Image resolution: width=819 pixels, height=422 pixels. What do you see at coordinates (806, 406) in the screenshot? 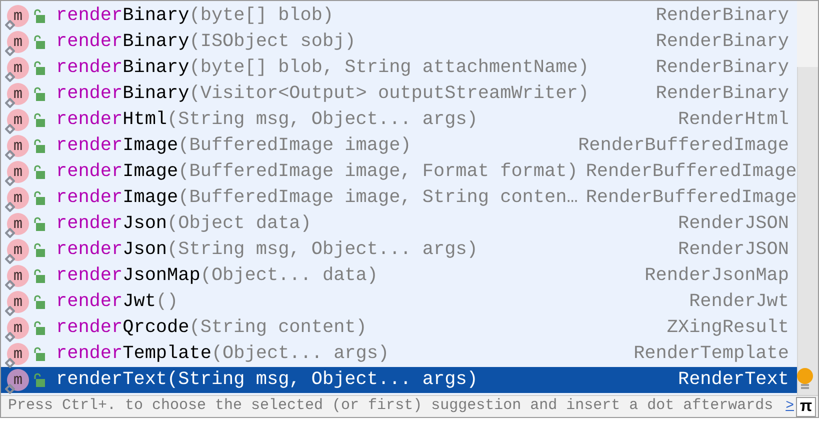
I see `pi-button: π` at bounding box center [806, 406].